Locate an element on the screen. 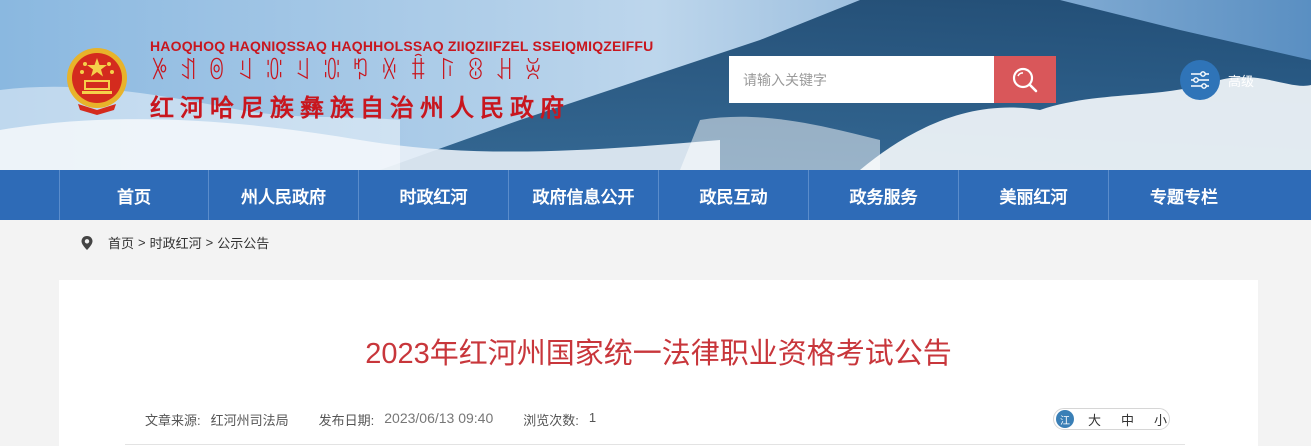 The height and width of the screenshot is (446, 1311). nav-item-special-topics: 专题专栏 is located at coordinates (1184, 195).